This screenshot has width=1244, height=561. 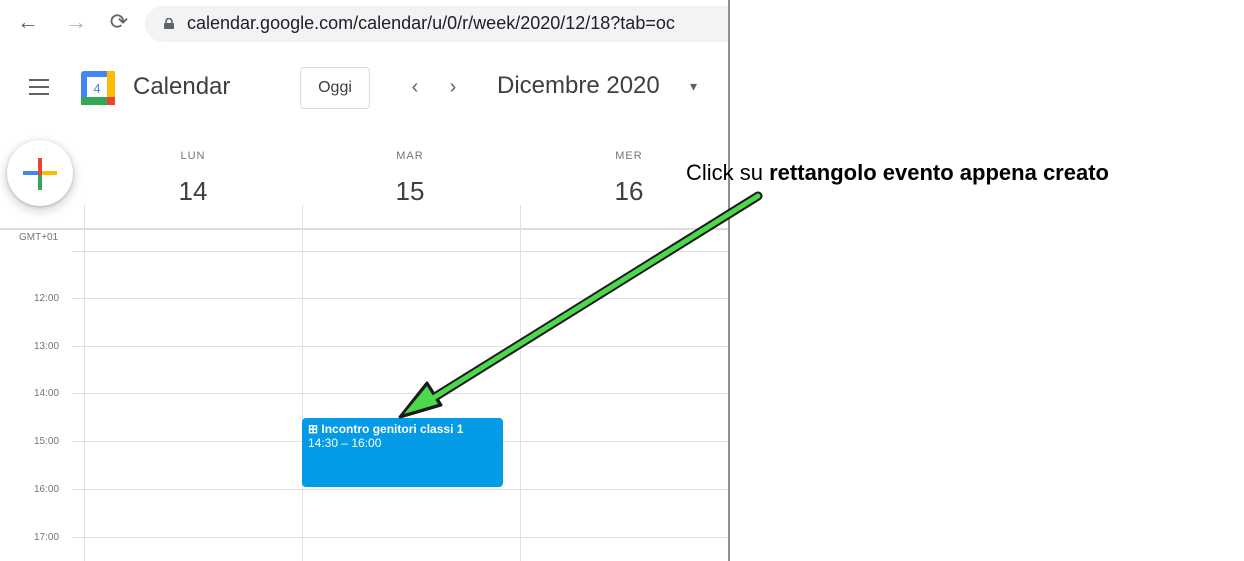 I want to click on hour-label: 16:00, so click(x=47, y=489).